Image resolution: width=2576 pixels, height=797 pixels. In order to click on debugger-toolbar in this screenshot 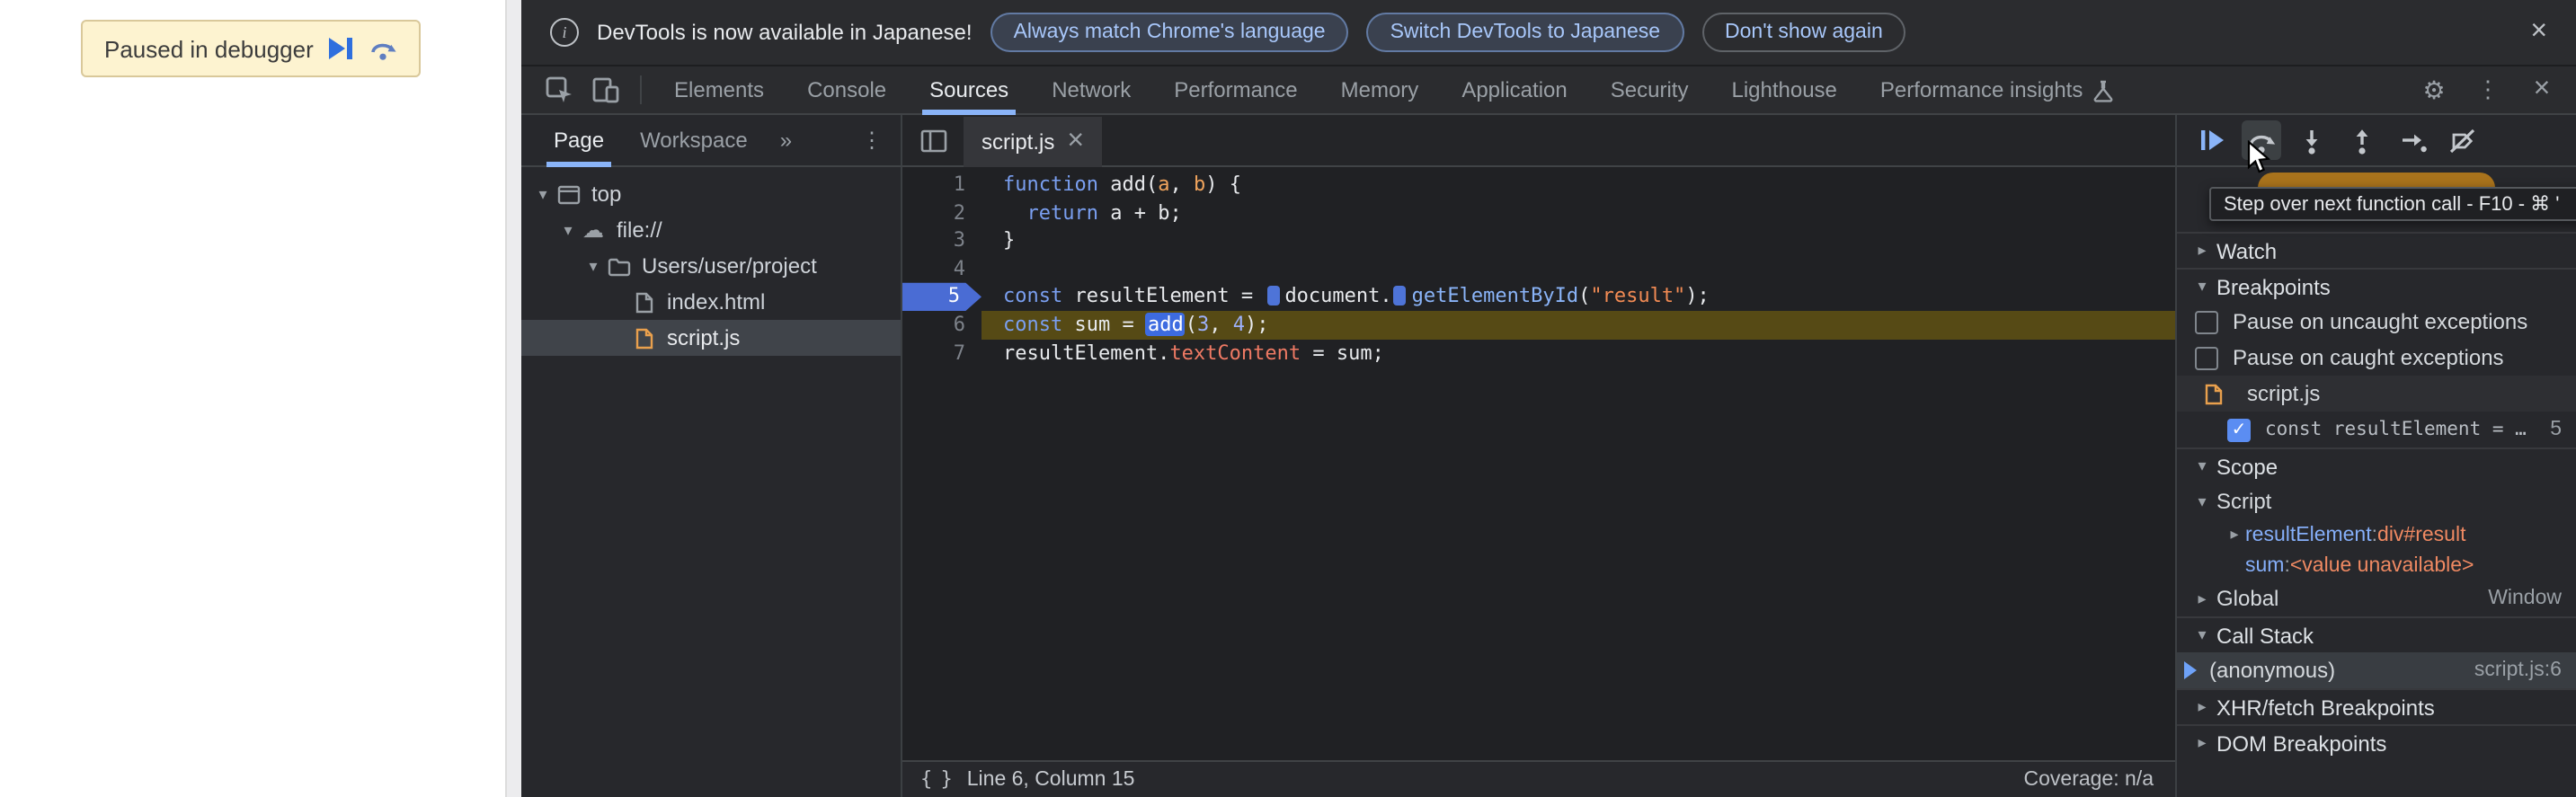, I will do `click(2375, 141)`.